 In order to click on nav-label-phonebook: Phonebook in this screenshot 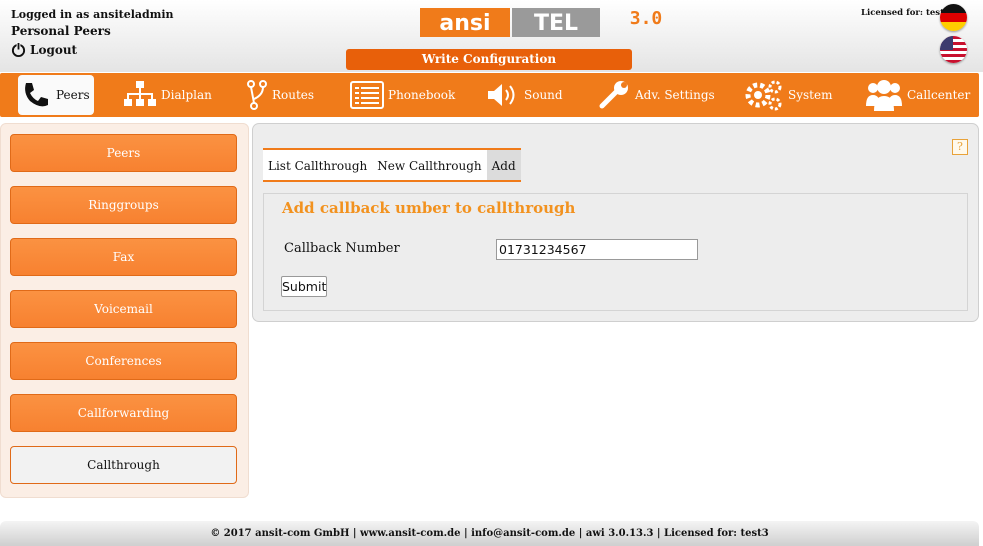, I will do `click(422, 95)`.